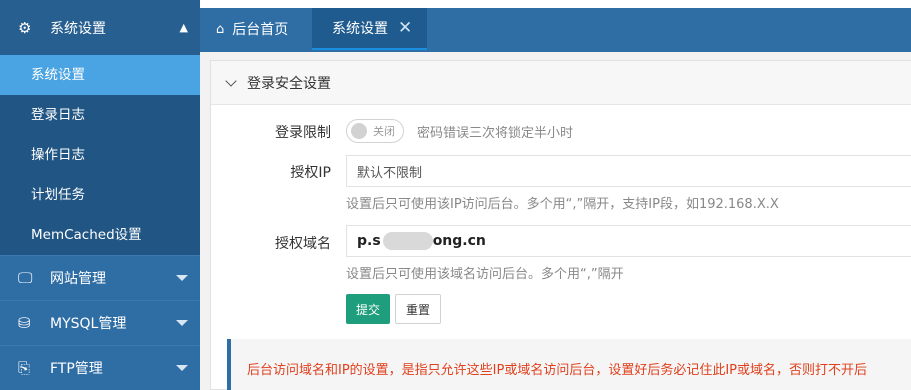 Image resolution: width=911 pixels, height=390 pixels. Describe the element at coordinates (100, 115) in the screenshot. I see `sidebar-item-login-log: 登录日志` at that location.